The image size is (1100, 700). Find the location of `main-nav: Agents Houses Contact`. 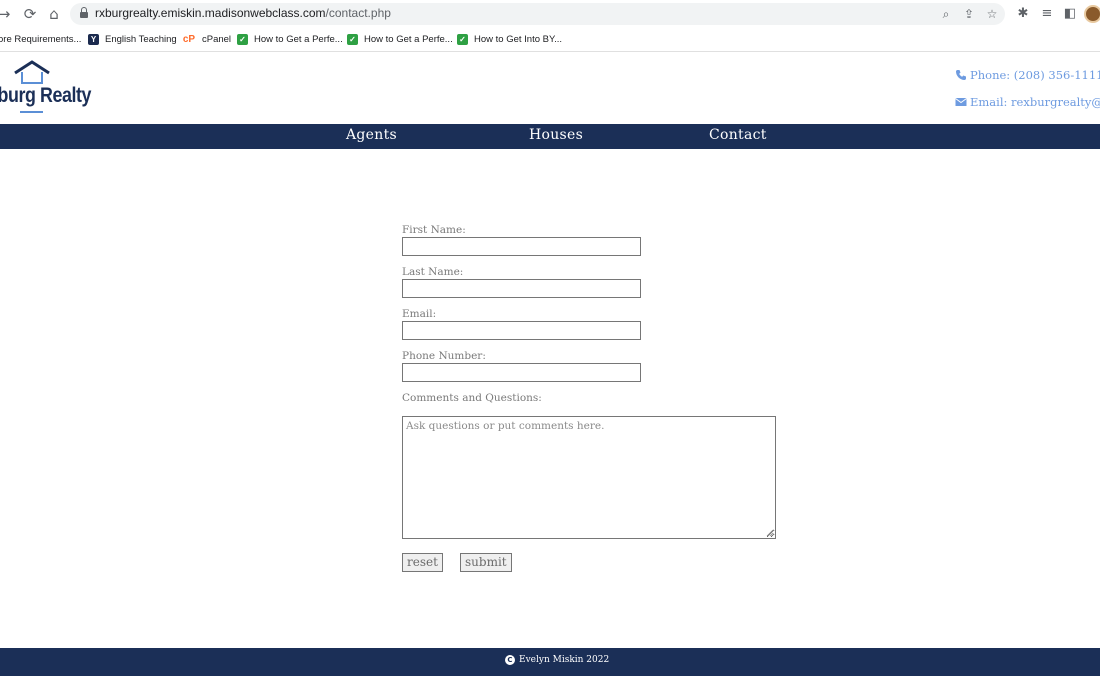

main-nav: Agents Houses Contact is located at coordinates (550, 136).